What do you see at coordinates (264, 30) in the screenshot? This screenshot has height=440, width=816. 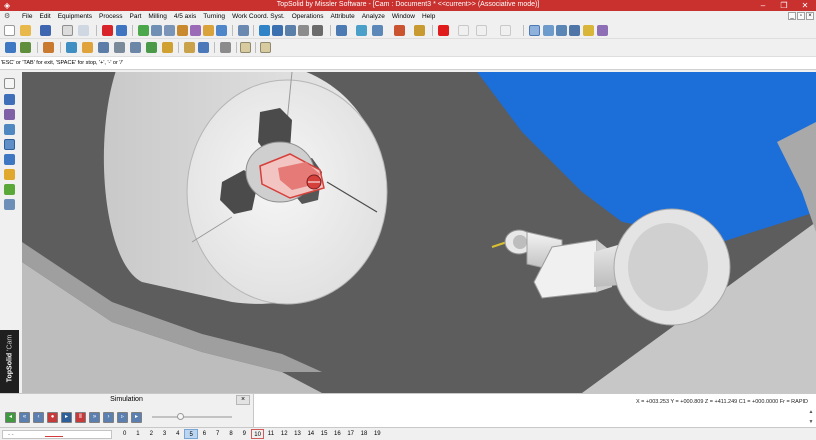 I see `point-icon` at bounding box center [264, 30].